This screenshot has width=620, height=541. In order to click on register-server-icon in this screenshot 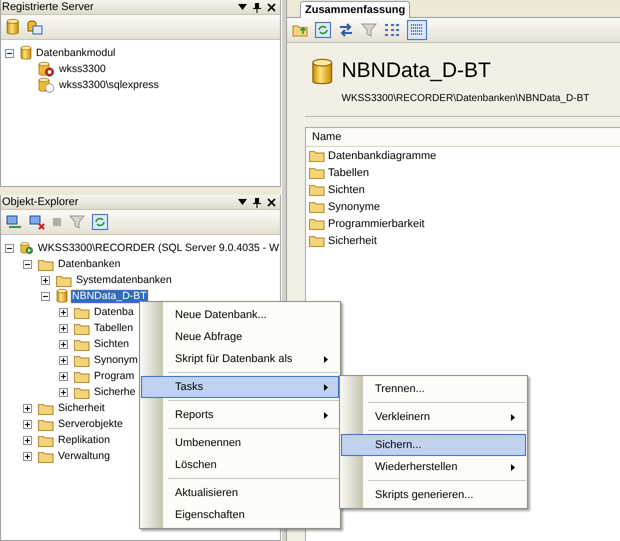, I will do `click(34, 27)`.